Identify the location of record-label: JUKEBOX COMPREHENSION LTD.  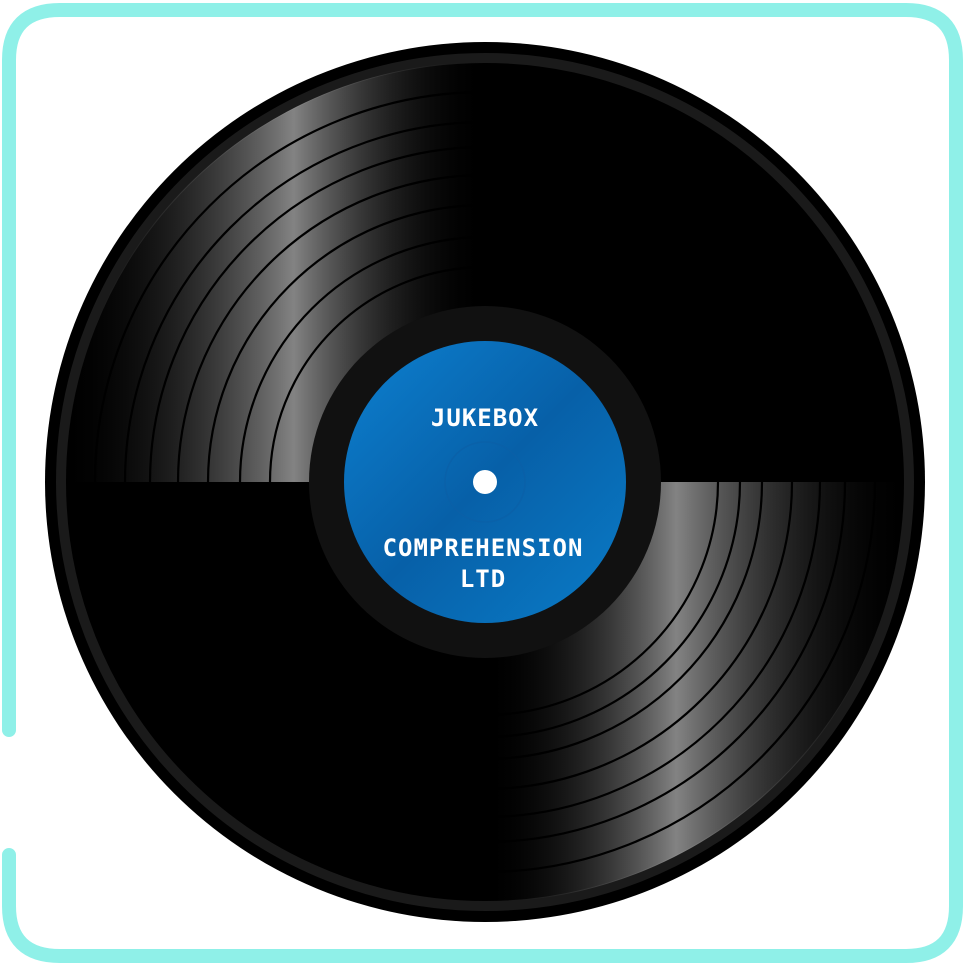
(485, 482).